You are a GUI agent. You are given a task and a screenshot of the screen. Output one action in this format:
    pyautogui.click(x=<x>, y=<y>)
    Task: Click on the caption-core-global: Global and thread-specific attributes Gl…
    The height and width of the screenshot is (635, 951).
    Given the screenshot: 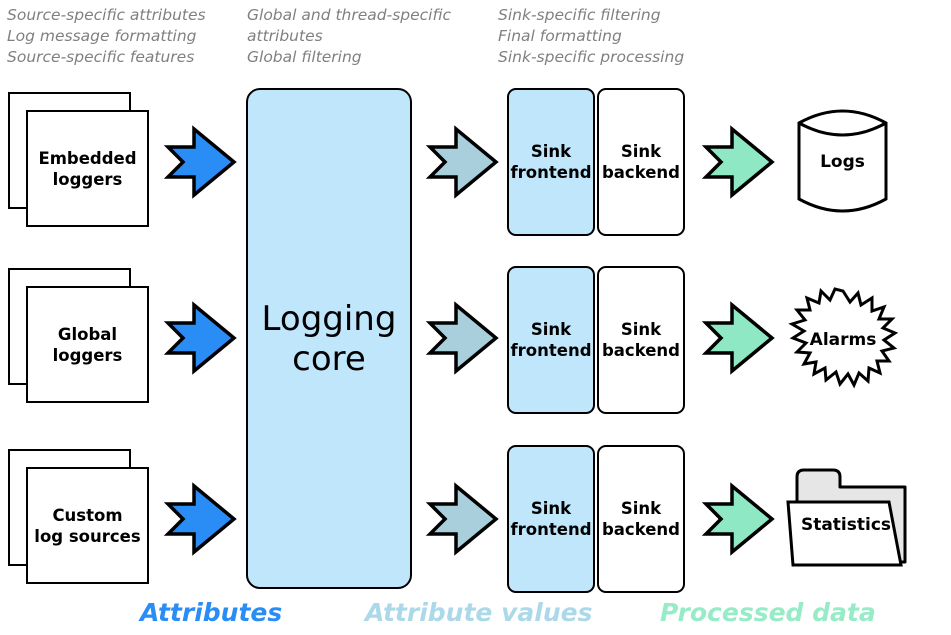 What is the action you would take?
    pyautogui.click(x=349, y=36)
    